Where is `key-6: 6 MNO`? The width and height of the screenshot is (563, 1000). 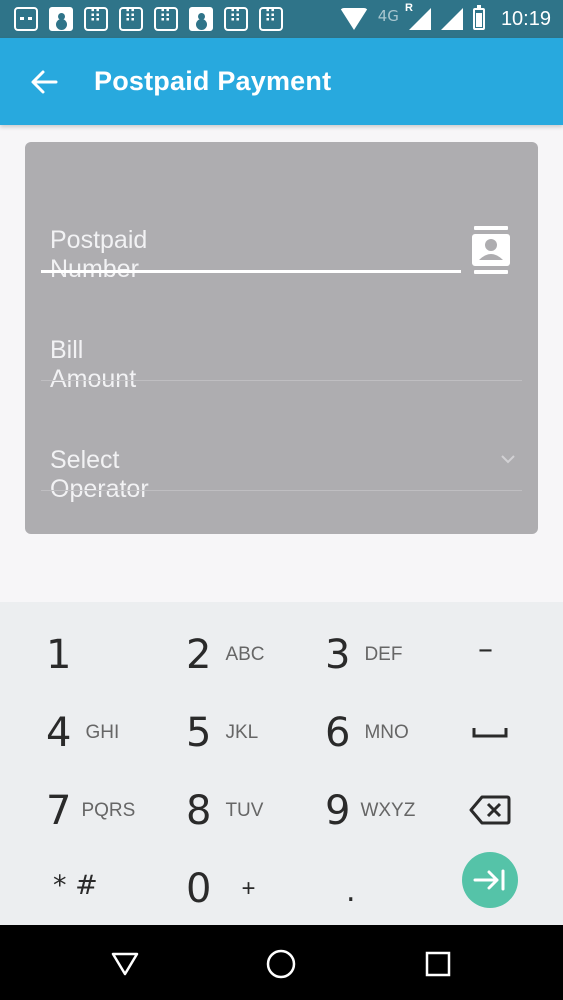
key-6: 6 MNO is located at coordinates (367, 733).